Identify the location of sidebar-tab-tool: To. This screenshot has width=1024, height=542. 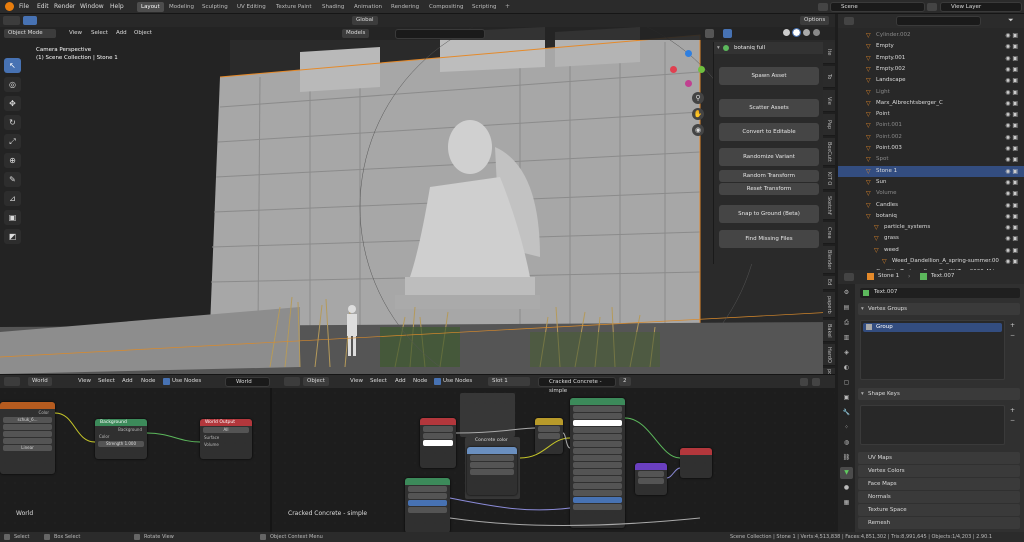
(829, 77).